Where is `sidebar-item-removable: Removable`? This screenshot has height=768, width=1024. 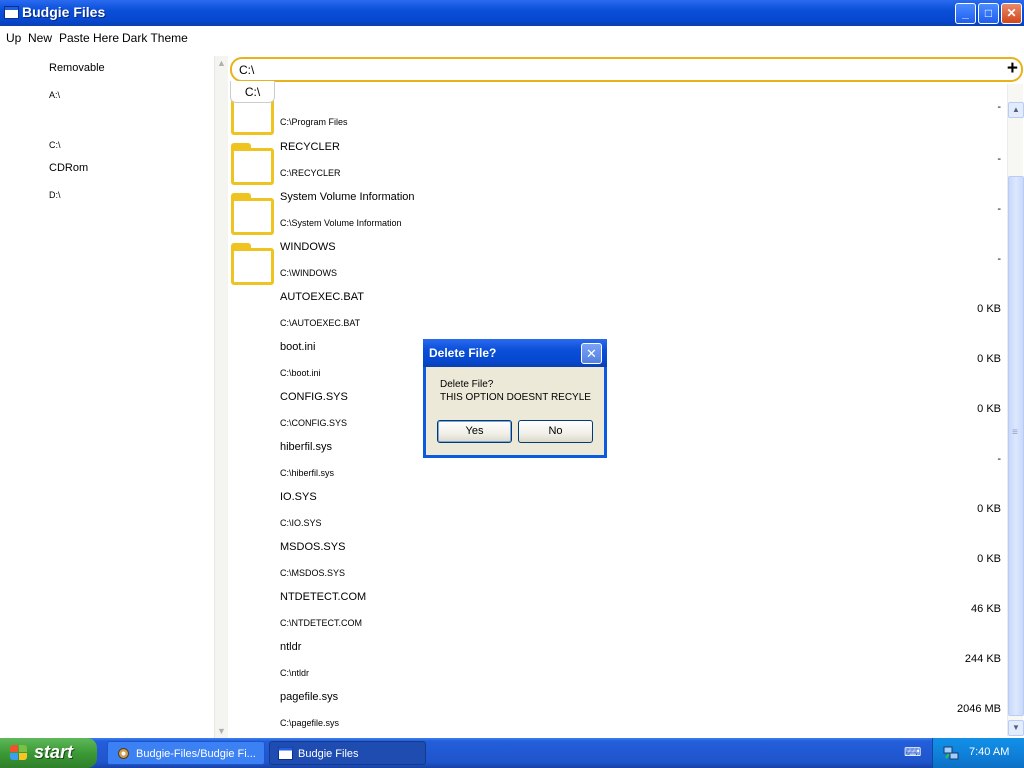
sidebar-item-removable: Removable is located at coordinates (77, 68).